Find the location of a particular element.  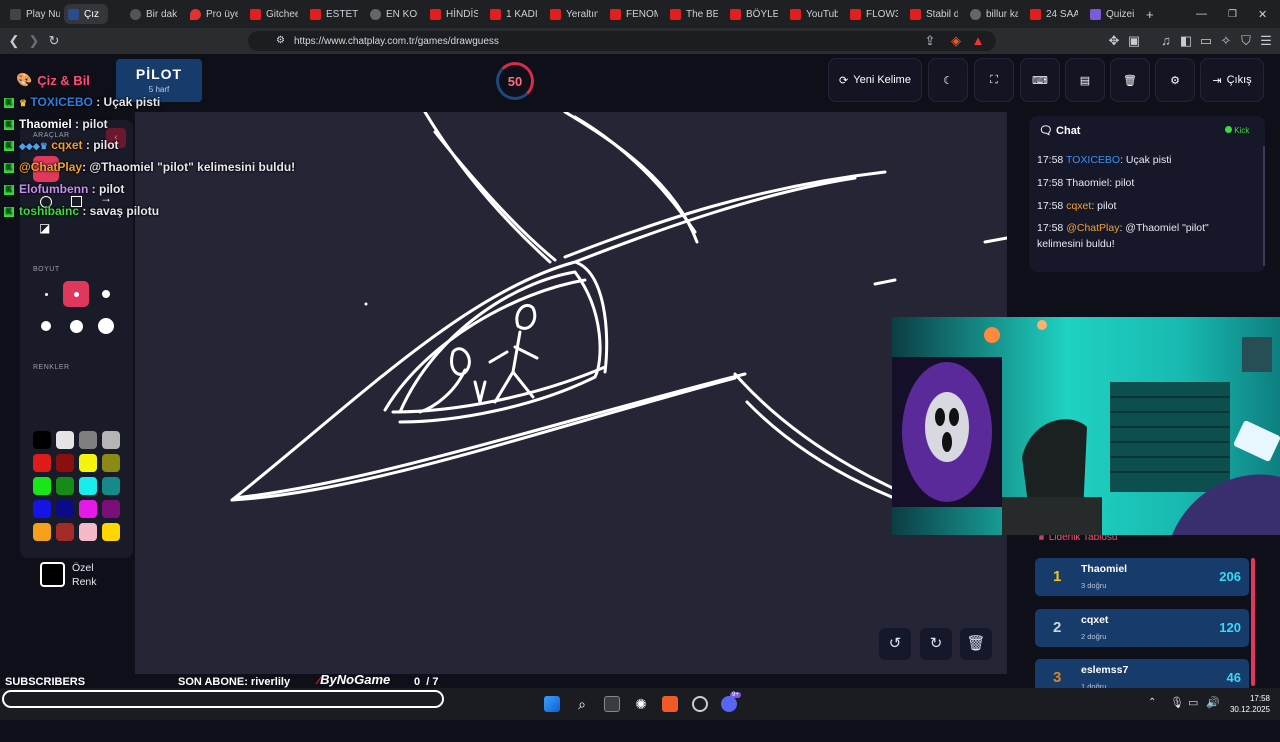

custom-color-label: Özel Renk is located at coordinates (84, 575).